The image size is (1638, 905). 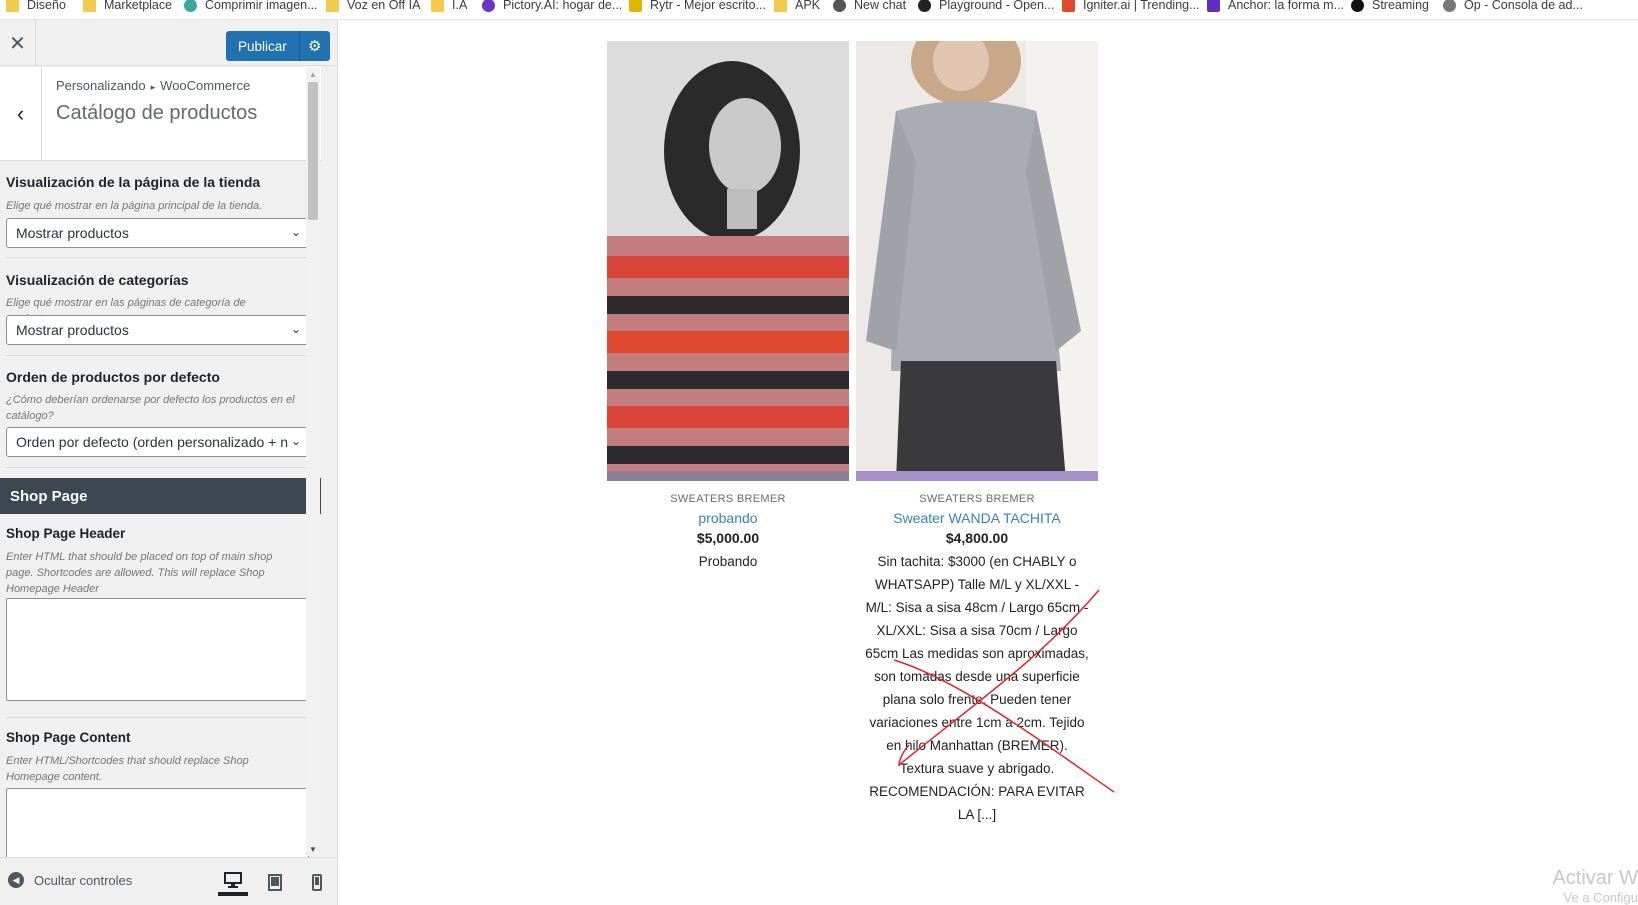 I want to click on desktop-icon, so click(x=233, y=880).